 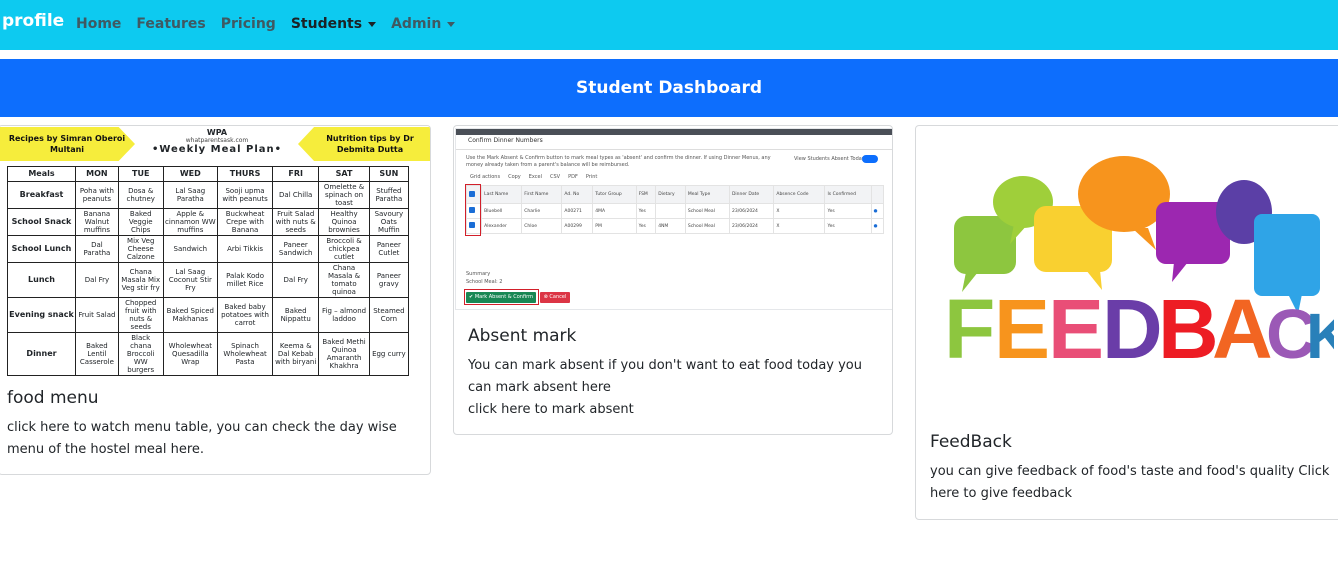 What do you see at coordinates (1188, 329) in the screenshot?
I see `letter-b: B` at bounding box center [1188, 329].